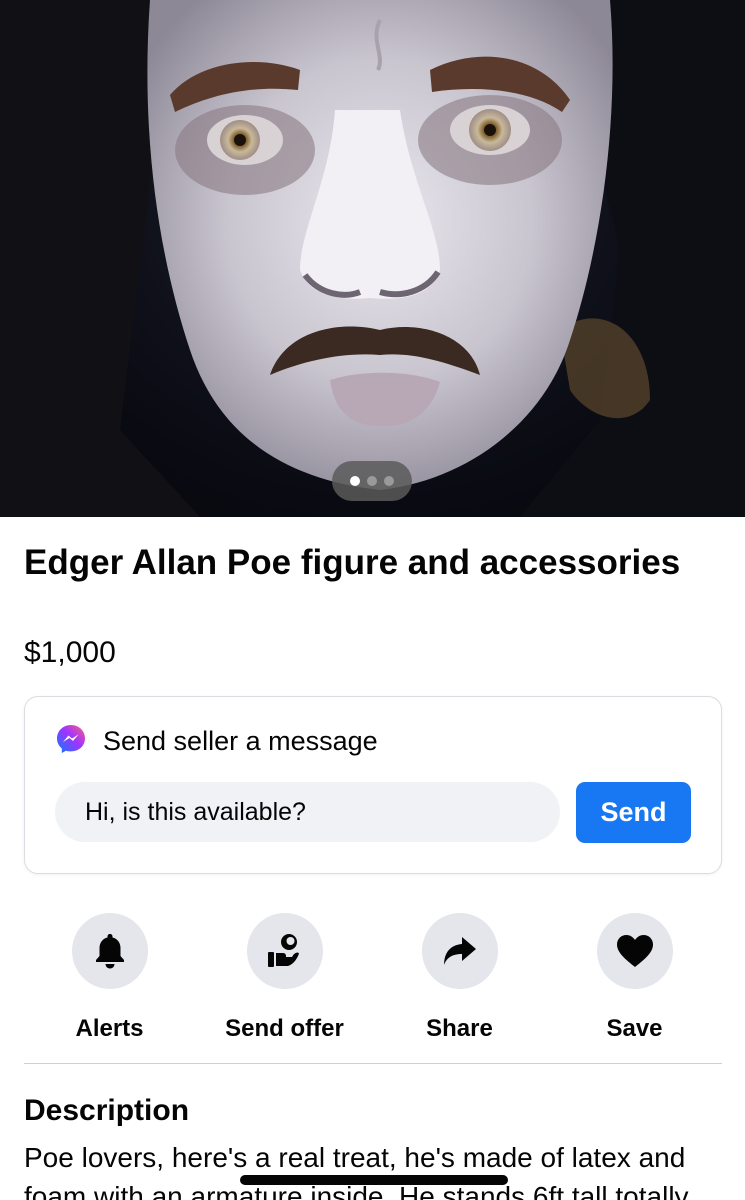  I want to click on alerts-label: Alerts, so click(109, 1028).